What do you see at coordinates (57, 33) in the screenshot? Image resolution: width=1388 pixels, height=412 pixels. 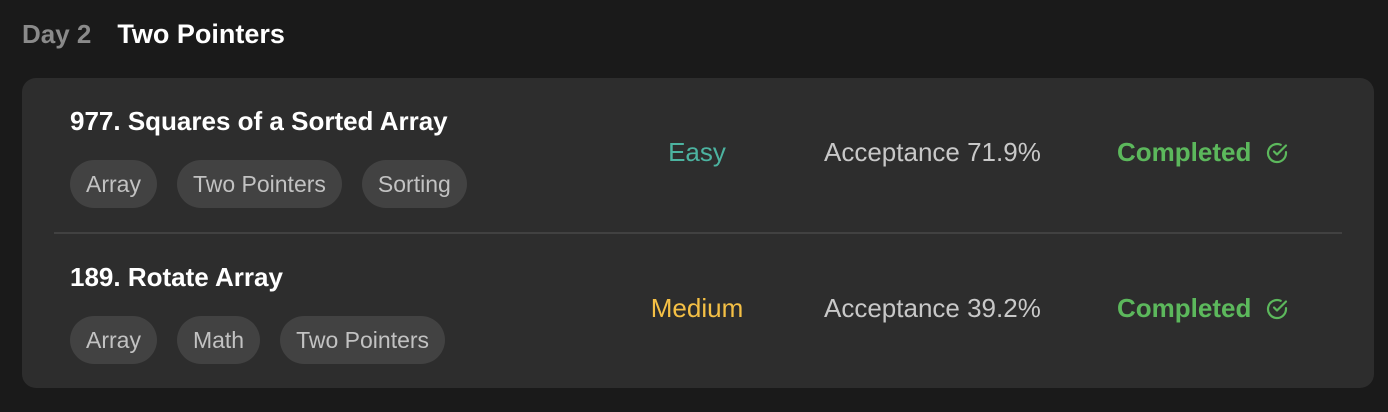 I see `day-label: Day 2` at bounding box center [57, 33].